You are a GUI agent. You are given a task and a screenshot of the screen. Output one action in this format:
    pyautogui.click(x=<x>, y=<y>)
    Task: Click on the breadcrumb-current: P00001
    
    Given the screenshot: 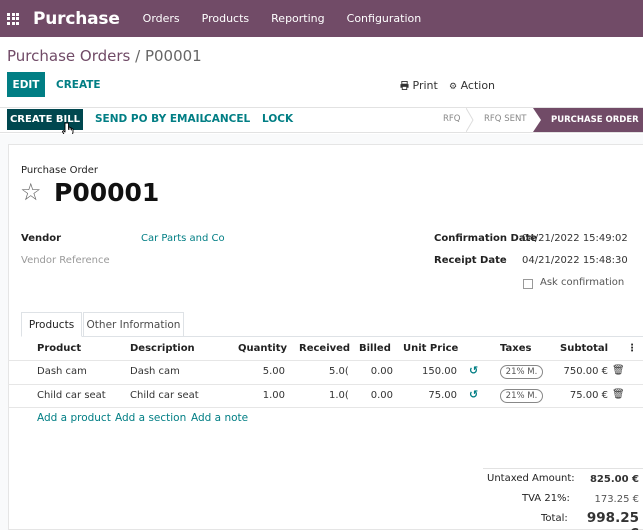 What is the action you would take?
    pyautogui.click(x=173, y=56)
    